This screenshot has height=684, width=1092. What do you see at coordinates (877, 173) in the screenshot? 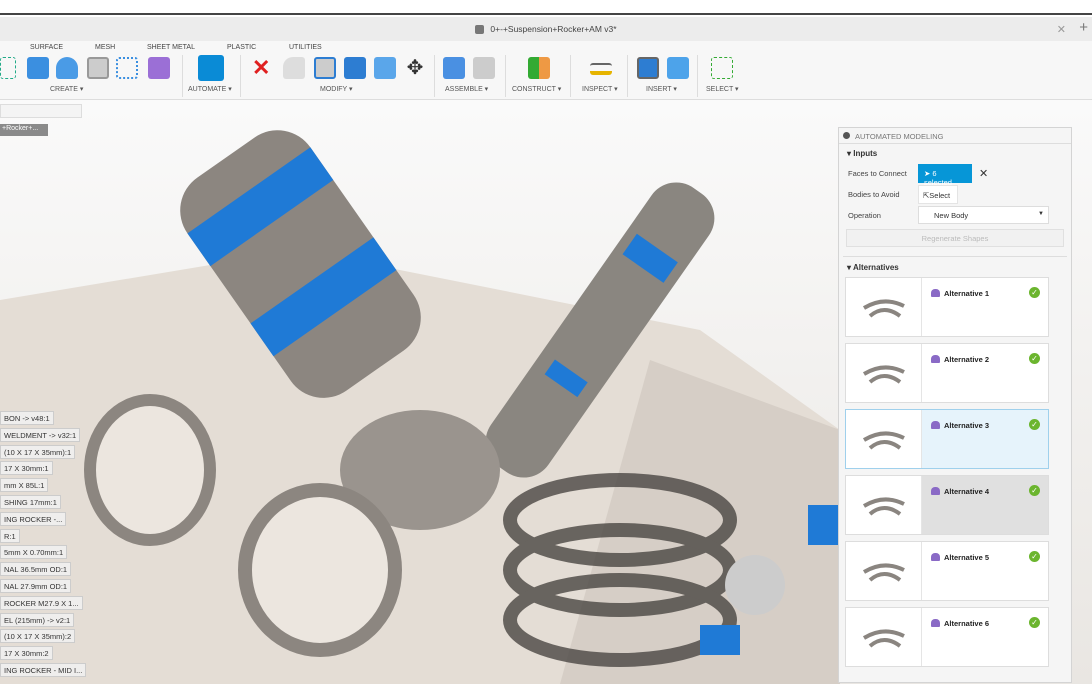
I see `faces-to-connect-label: Faces to Connect` at bounding box center [877, 173].